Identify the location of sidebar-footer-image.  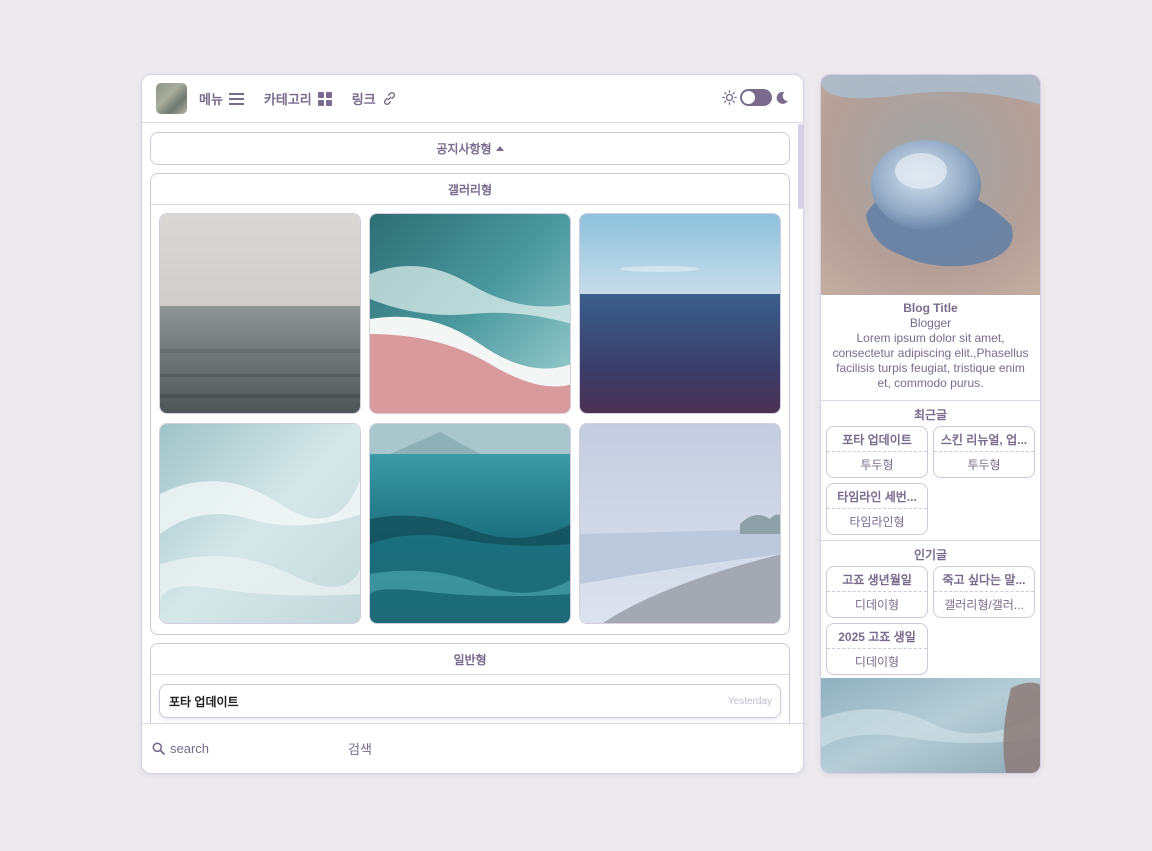
(930, 725).